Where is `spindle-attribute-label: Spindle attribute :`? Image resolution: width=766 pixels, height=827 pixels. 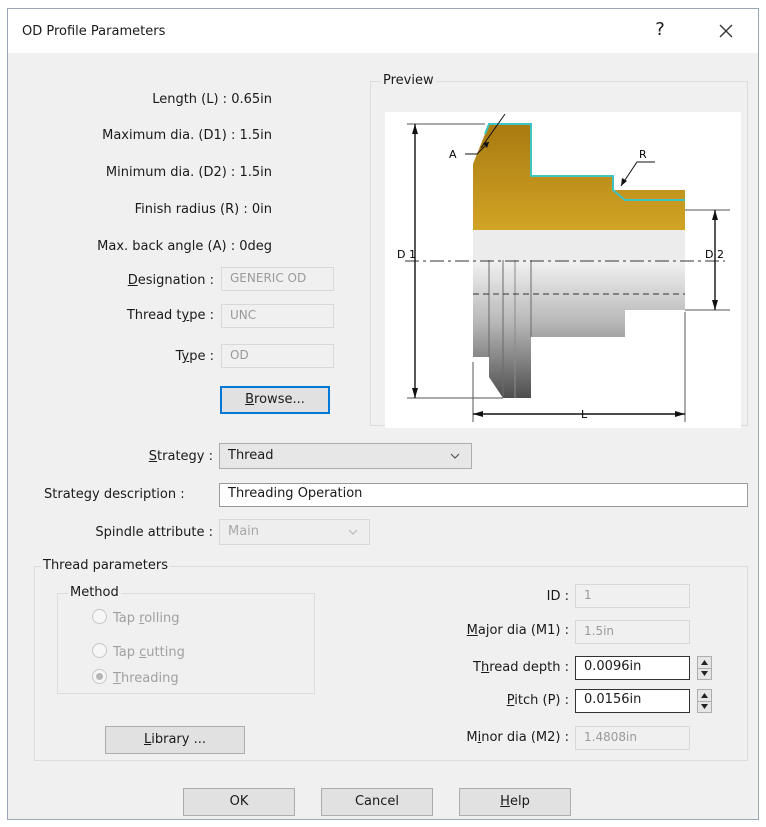
spindle-attribute-label: Spindle attribute : is located at coordinates (154, 532).